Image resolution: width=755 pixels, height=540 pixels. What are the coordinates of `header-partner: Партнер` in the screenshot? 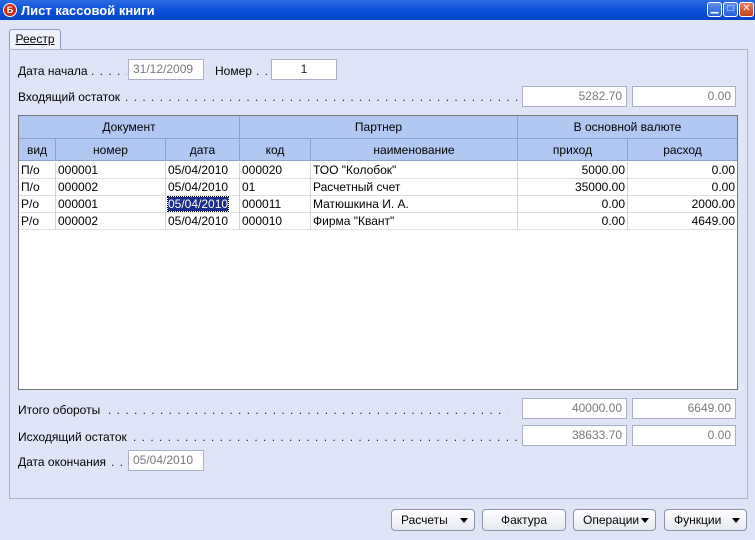 It's located at (379, 127).